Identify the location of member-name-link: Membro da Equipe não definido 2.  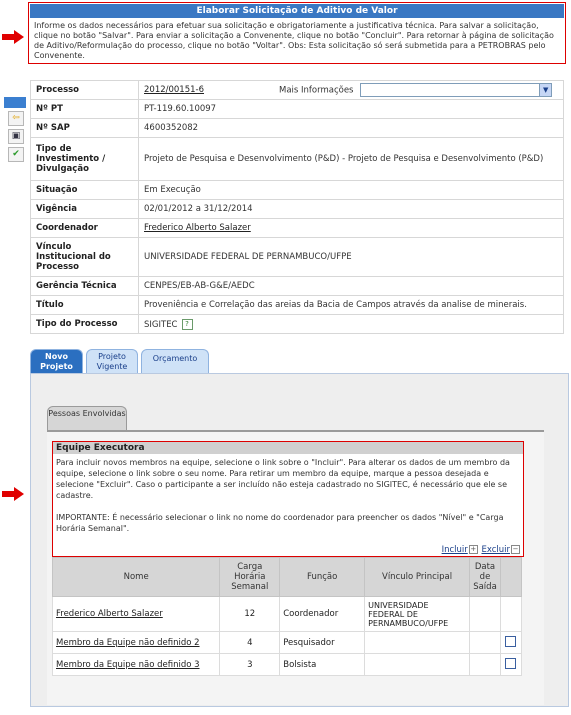
(128, 643).